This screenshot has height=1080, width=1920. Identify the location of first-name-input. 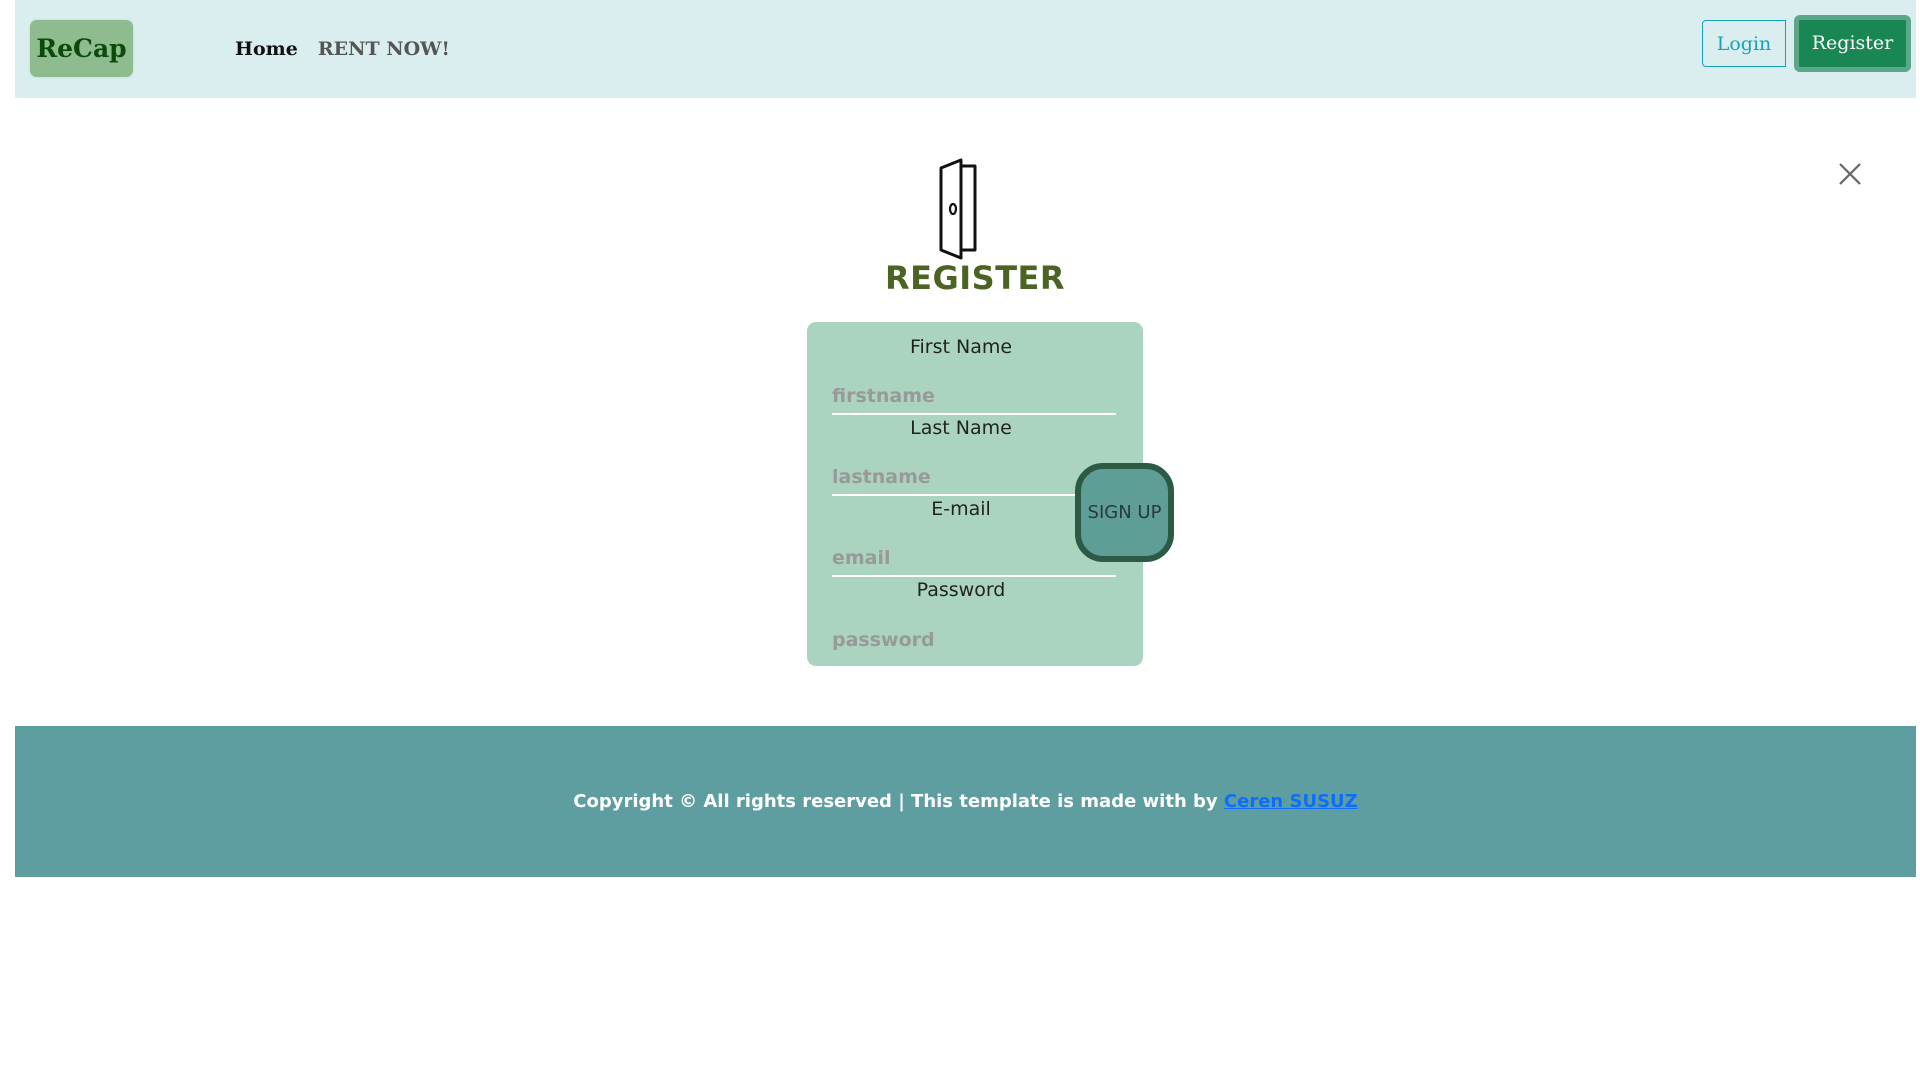
(974, 397).